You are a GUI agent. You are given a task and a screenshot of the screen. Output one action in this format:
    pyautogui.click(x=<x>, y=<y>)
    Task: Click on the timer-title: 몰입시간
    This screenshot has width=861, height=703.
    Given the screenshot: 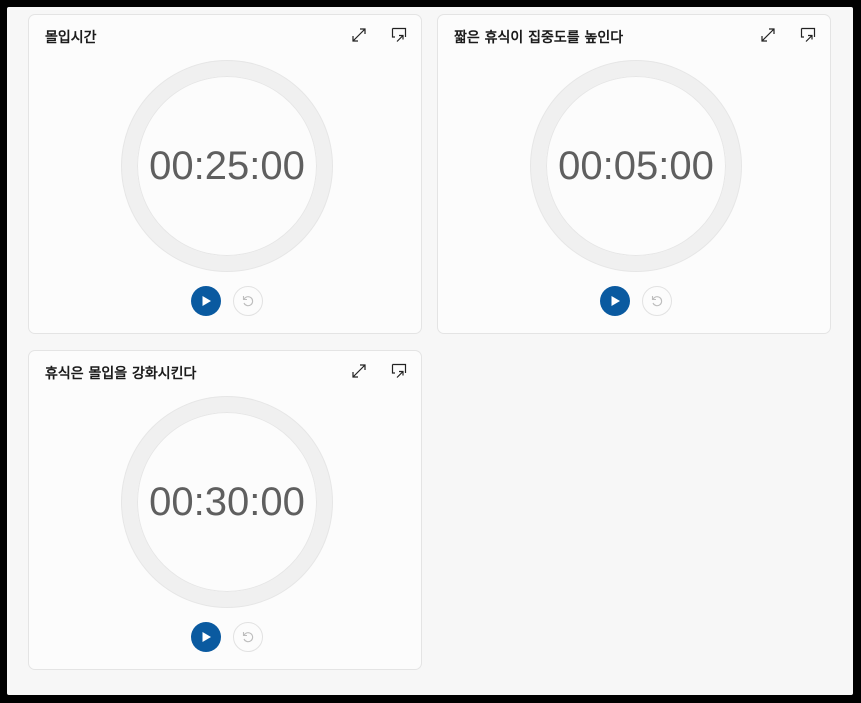 What is the action you would take?
    pyautogui.click(x=71, y=38)
    